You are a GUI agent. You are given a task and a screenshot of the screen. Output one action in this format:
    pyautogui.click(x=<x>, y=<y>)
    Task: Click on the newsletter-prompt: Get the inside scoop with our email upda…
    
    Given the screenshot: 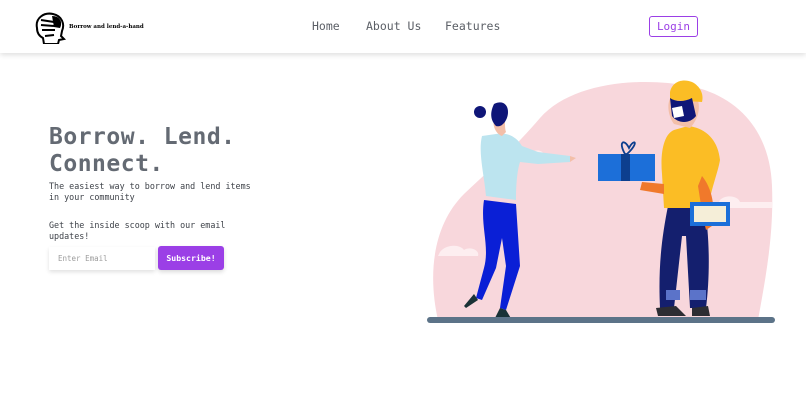 What is the action you would take?
    pyautogui.click(x=137, y=230)
    